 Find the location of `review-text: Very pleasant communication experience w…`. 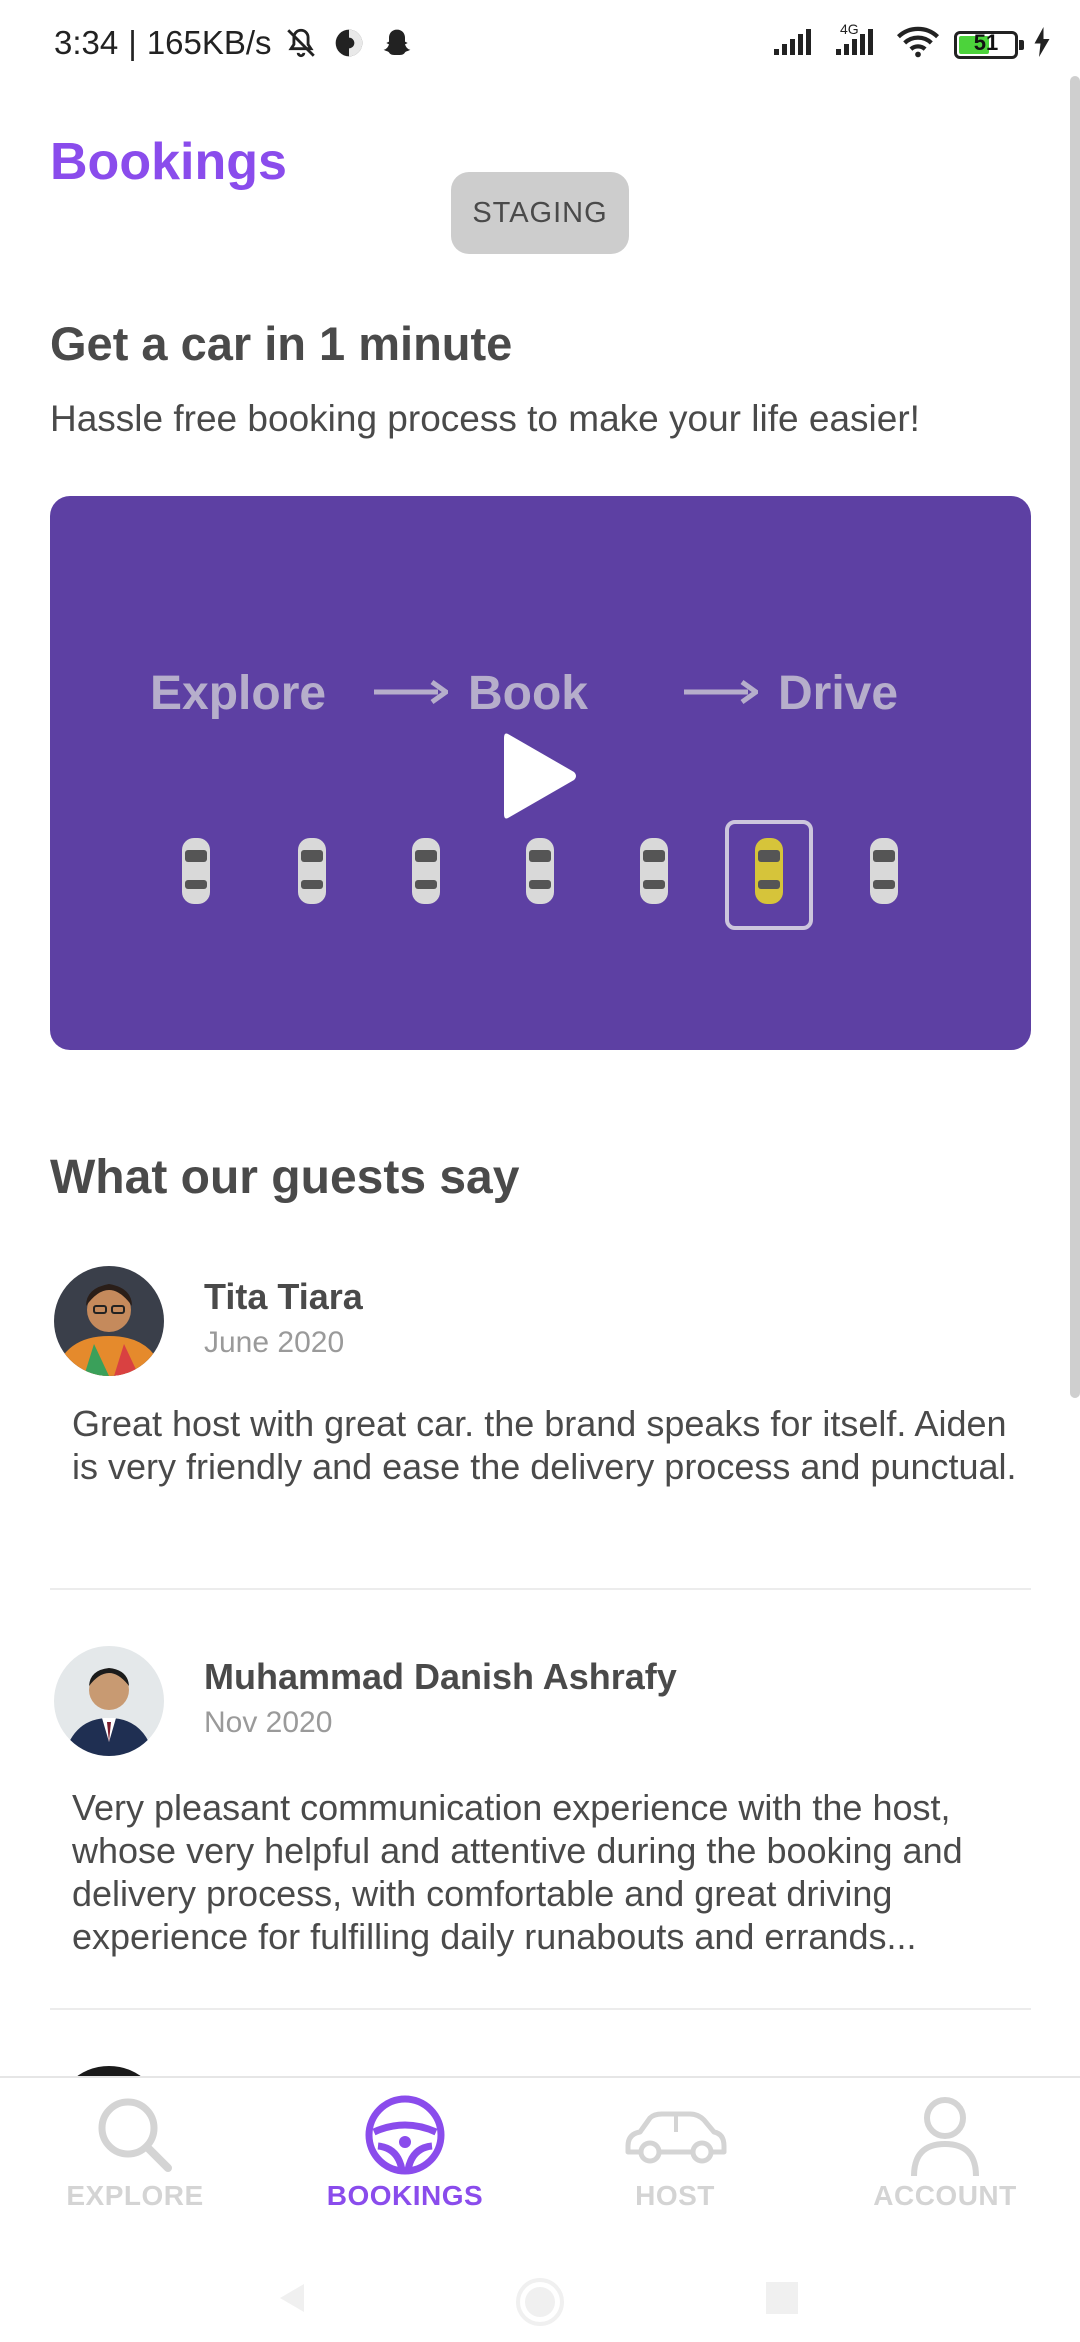

review-text: Very pleasant communication experience w… is located at coordinates (517, 1872).